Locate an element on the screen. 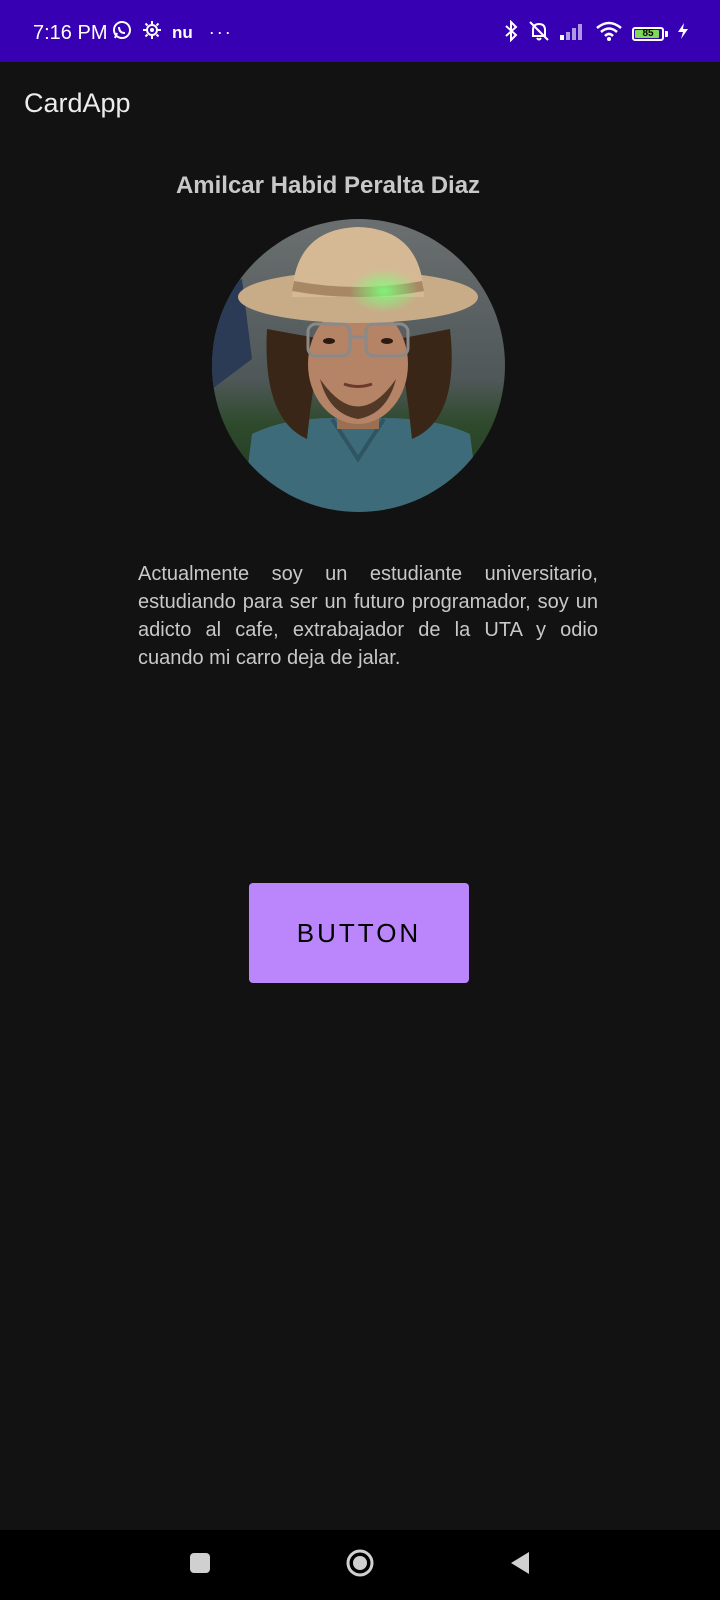 The width and height of the screenshot is (720, 1600). charging-icon is located at coordinates (683, 33).